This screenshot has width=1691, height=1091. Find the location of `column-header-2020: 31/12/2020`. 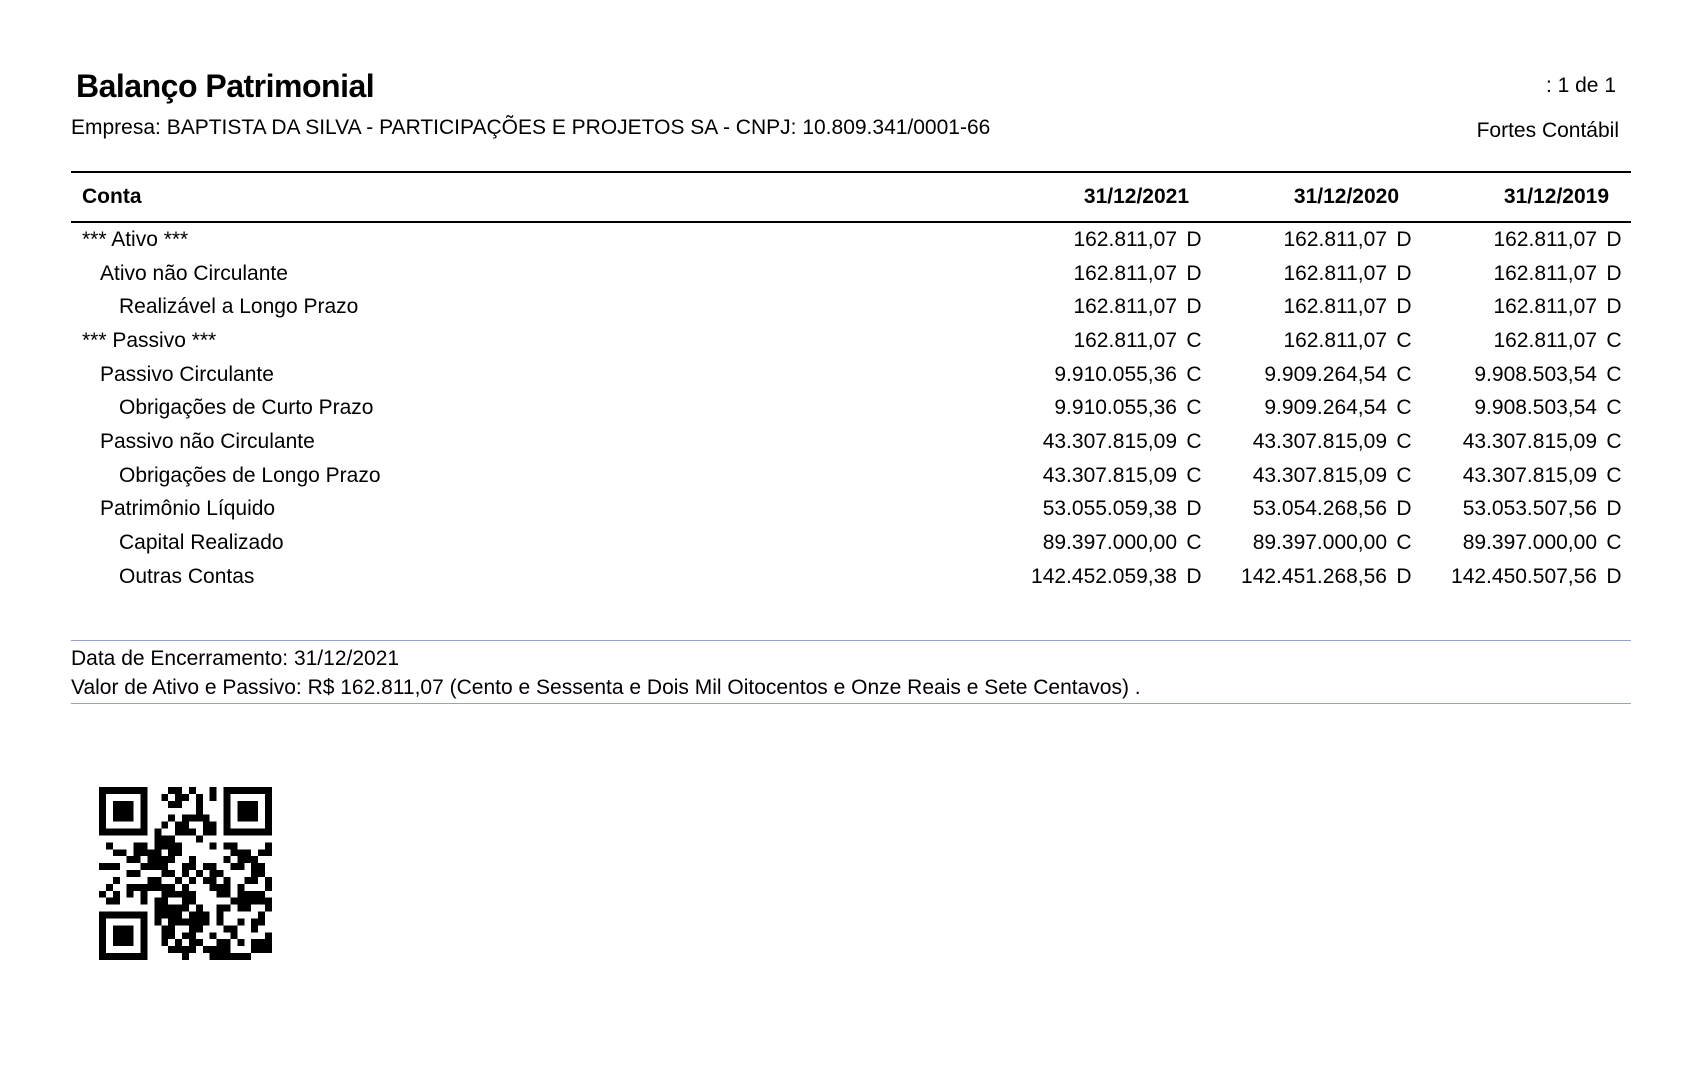

column-header-2020: 31/12/2020 is located at coordinates (1316, 197).